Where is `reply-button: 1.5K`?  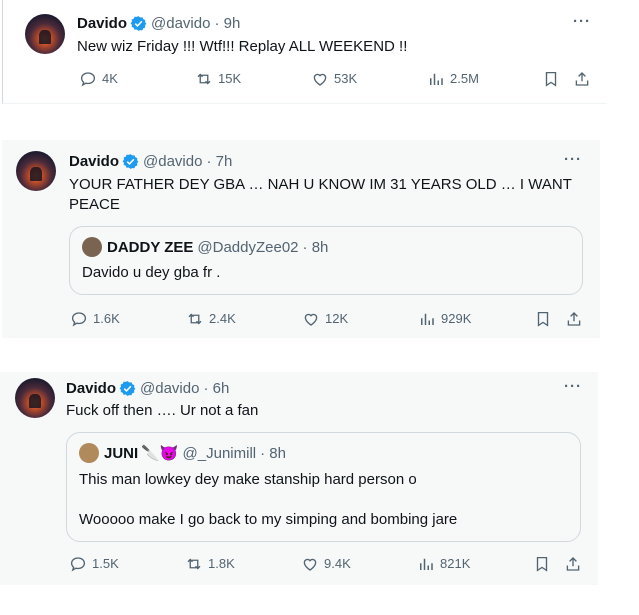
reply-button: 1.5K is located at coordinates (94, 564).